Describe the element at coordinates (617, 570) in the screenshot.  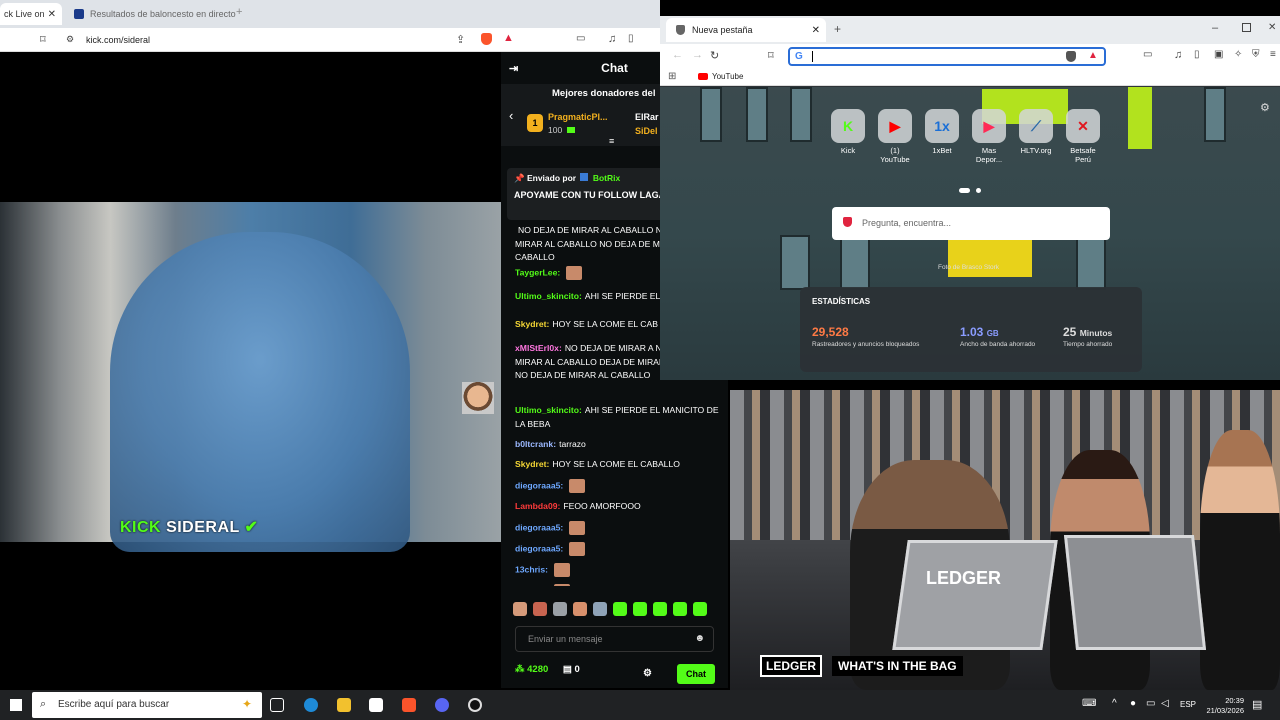
I see `chat-message: 13chris:` at that location.